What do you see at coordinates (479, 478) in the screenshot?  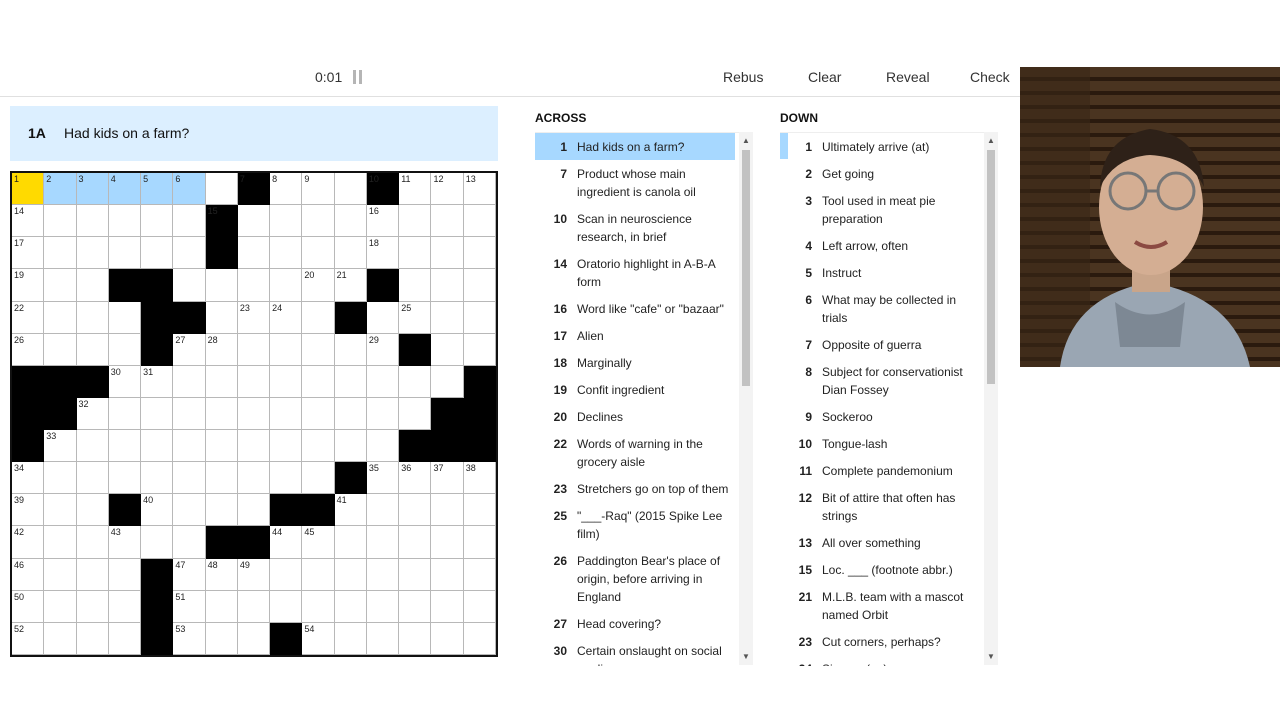 I see `grid-cell: 38` at bounding box center [479, 478].